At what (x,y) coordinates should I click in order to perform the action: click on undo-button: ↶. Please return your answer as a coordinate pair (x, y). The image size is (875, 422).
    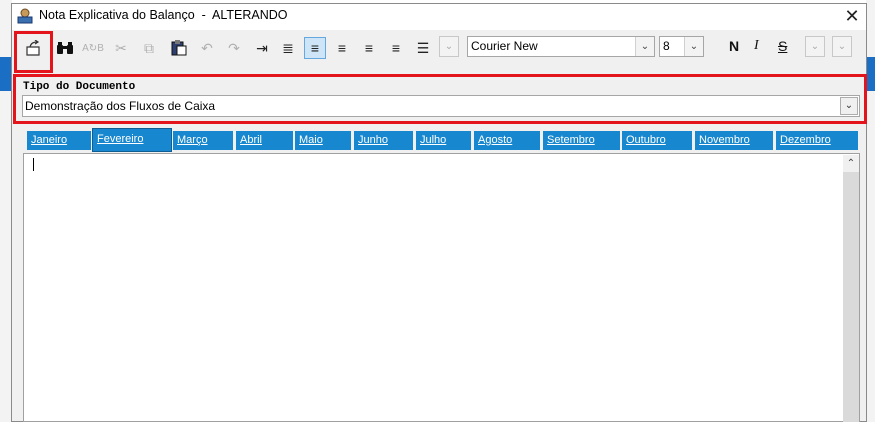
    Looking at the image, I should click on (207, 48).